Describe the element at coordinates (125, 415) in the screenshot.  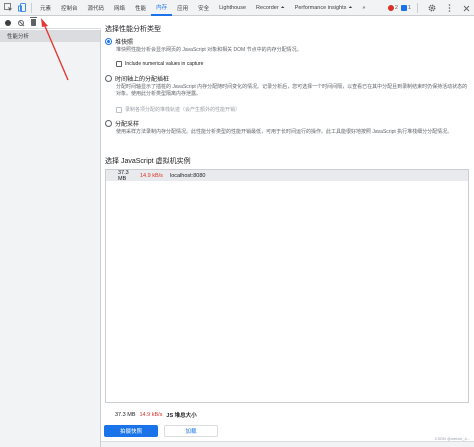
I see `total-heap-size: 37.3 MB` at that location.